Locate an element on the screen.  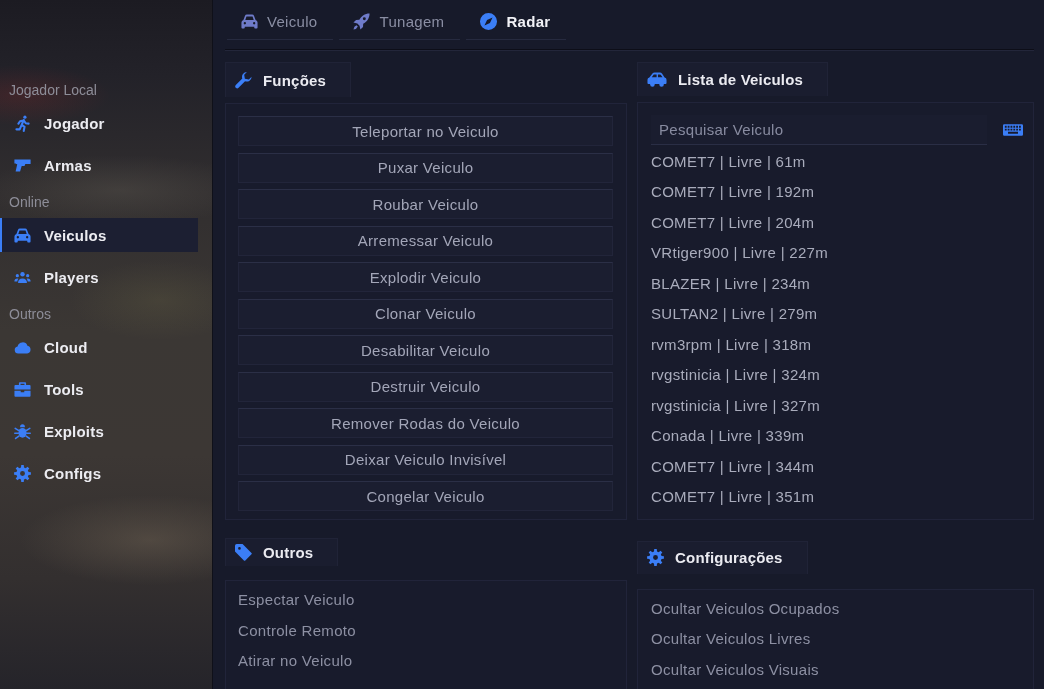
action-button: Remover Rodas do Veiculo is located at coordinates (425, 423).